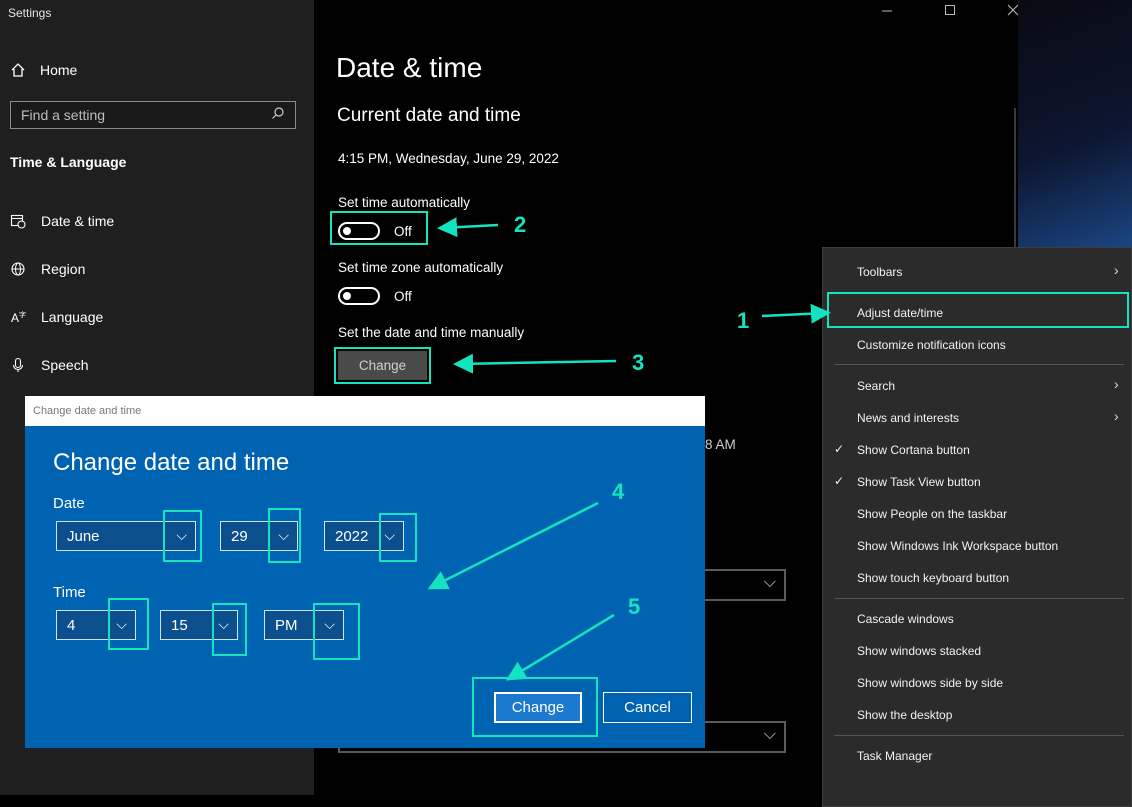  What do you see at coordinates (520, 224) in the screenshot?
I see `step-number-2: 2` at bounding box center [520, 224].